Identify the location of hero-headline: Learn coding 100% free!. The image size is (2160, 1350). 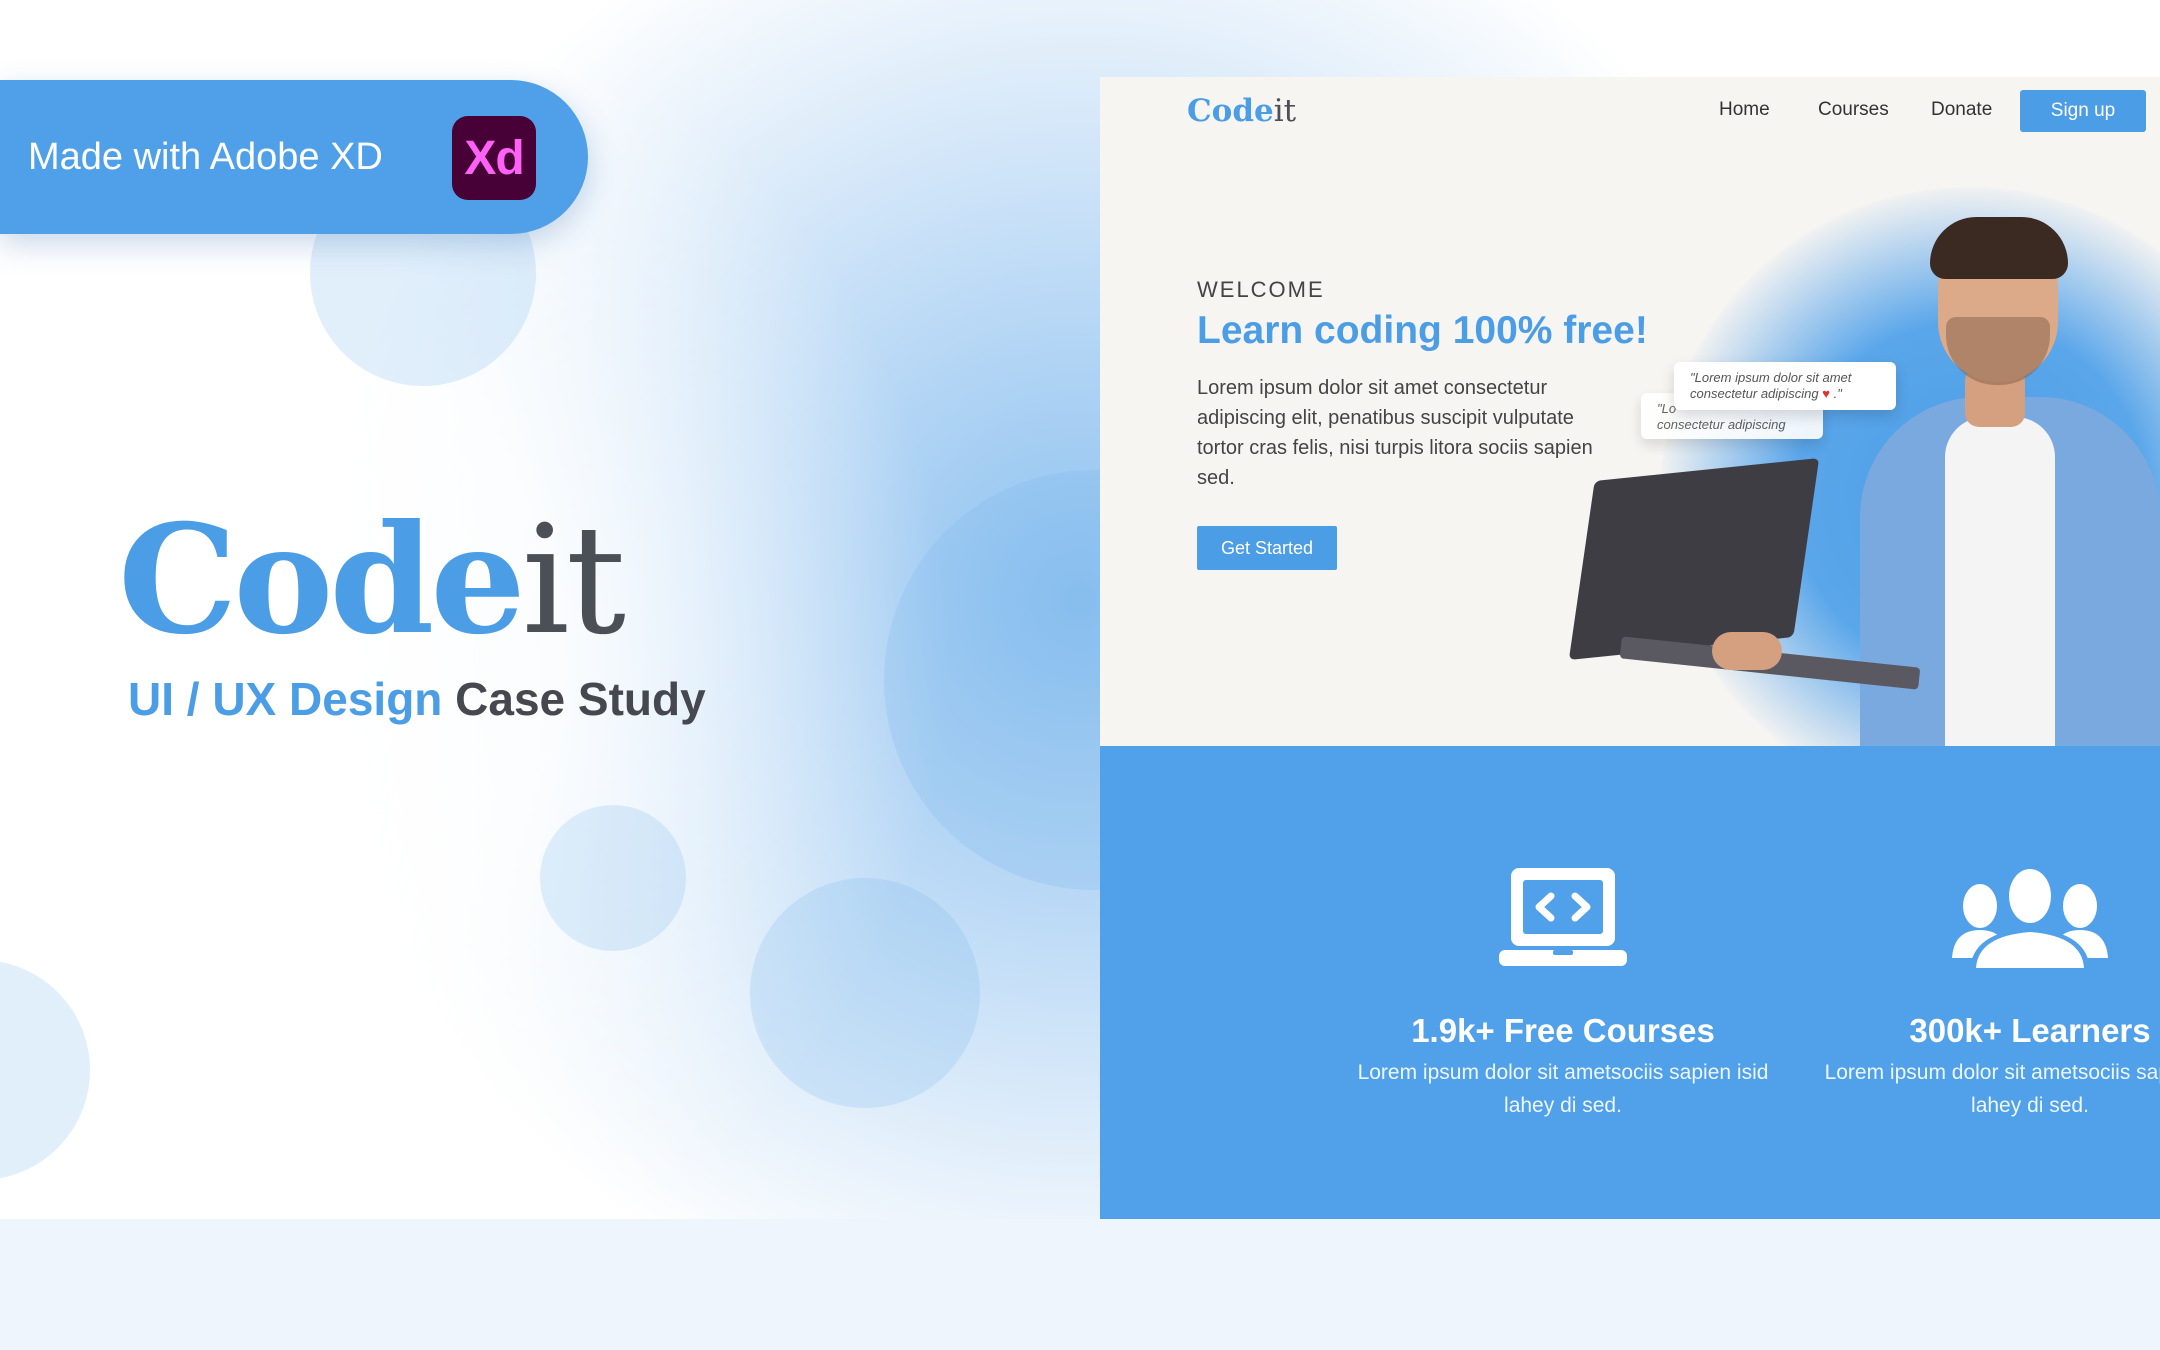
(1422, 330).